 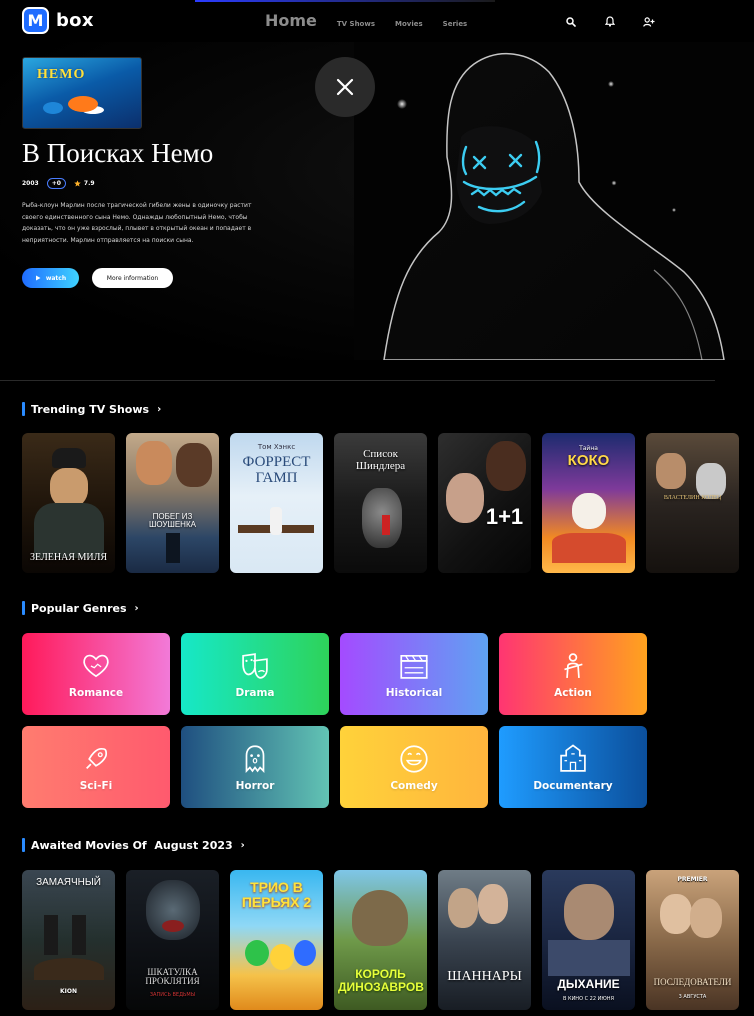 What do you see at coordinates (692, 503) in the screenshot?
I see `poster-lord-of-the-rings: ВЛАСТЕЛИН КОЛЕЦ` at bounding box center [692, 503].